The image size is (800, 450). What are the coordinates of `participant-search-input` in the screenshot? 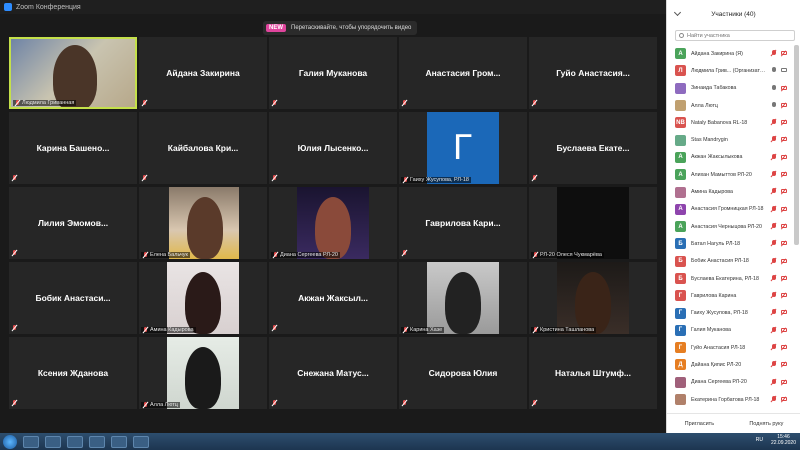 It's located at (737, 35).